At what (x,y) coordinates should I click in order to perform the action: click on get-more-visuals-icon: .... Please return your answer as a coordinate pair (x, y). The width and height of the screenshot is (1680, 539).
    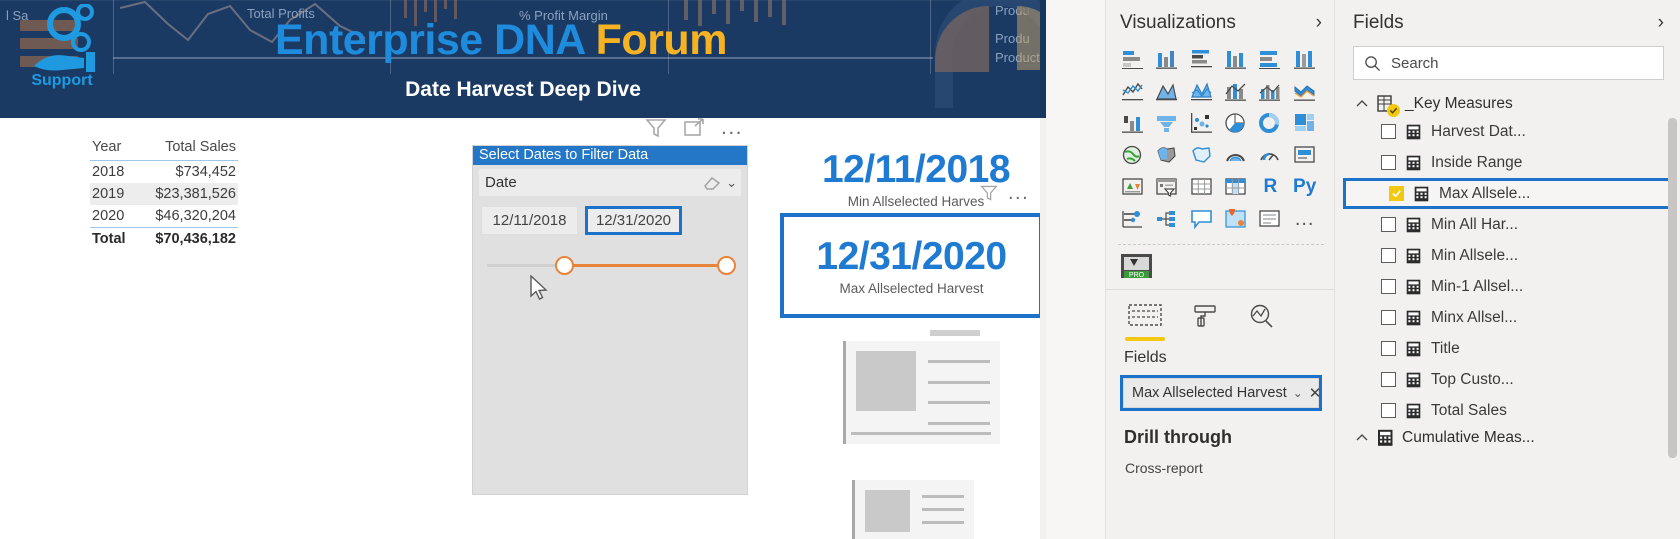
    Looking at the image, I should click on (1305, 219).